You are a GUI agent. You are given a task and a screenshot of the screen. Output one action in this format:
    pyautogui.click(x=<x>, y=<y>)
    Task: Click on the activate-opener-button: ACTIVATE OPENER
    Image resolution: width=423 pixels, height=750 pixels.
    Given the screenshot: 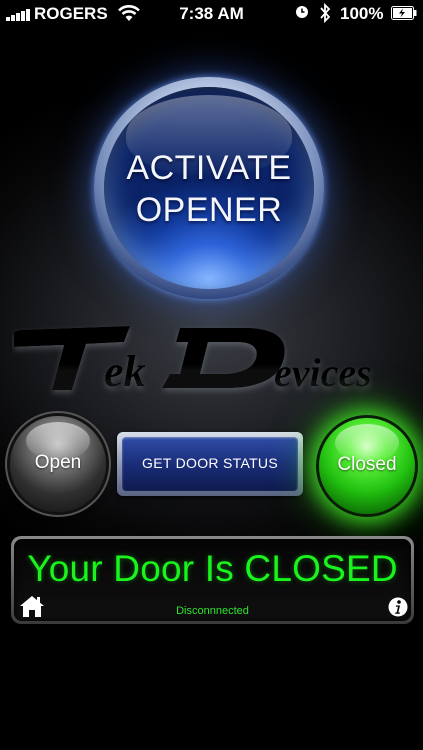 What is the action you would take?
    pyautogui.click(x=209, y=188)
    